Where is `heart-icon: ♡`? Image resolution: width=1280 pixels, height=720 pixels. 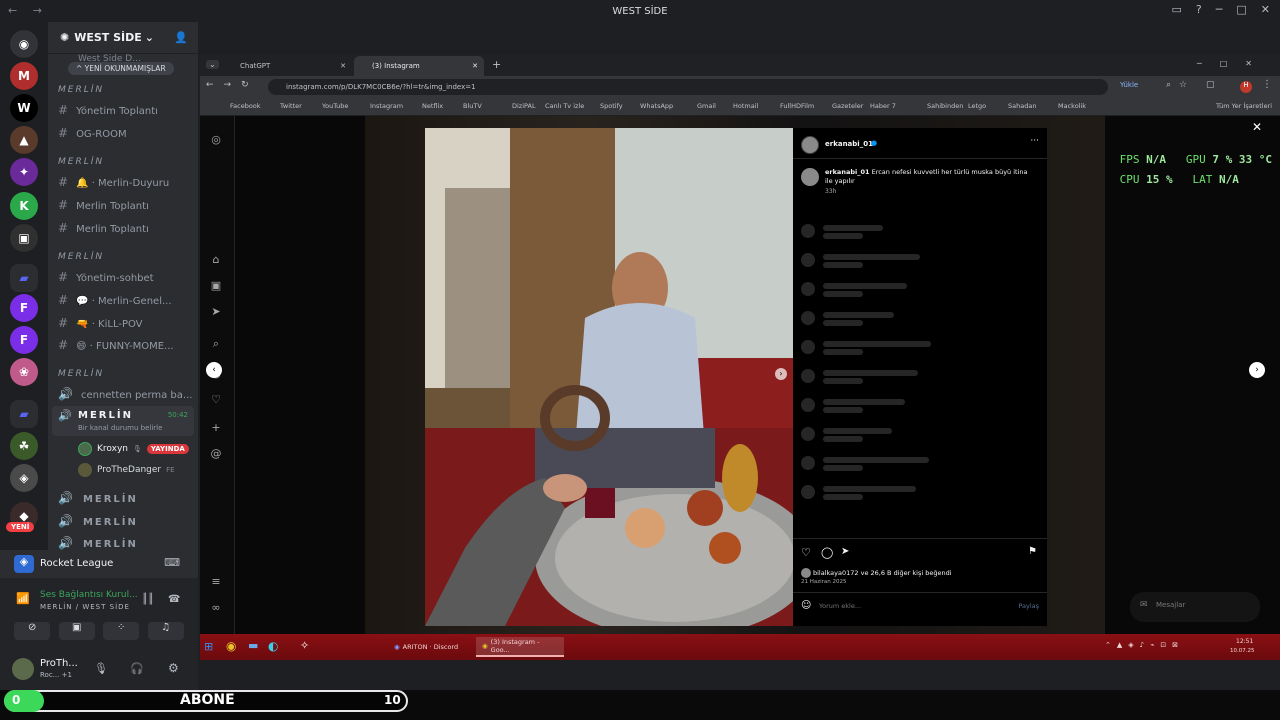
heart-icon: ♡ is located at coordinates (216, 400).